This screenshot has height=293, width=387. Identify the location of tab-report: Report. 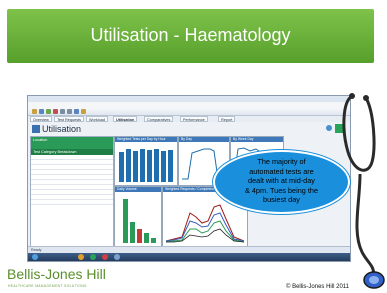
(227, 119).